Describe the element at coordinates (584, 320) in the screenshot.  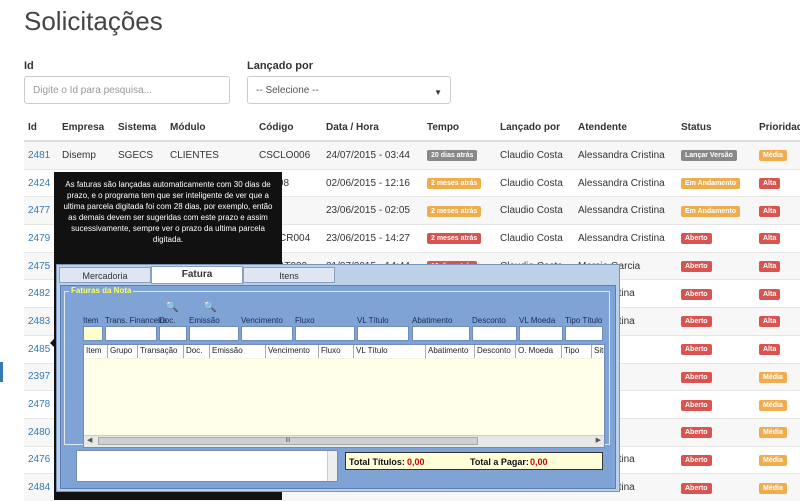
I see `filter-label: Tipo Título` at that location.